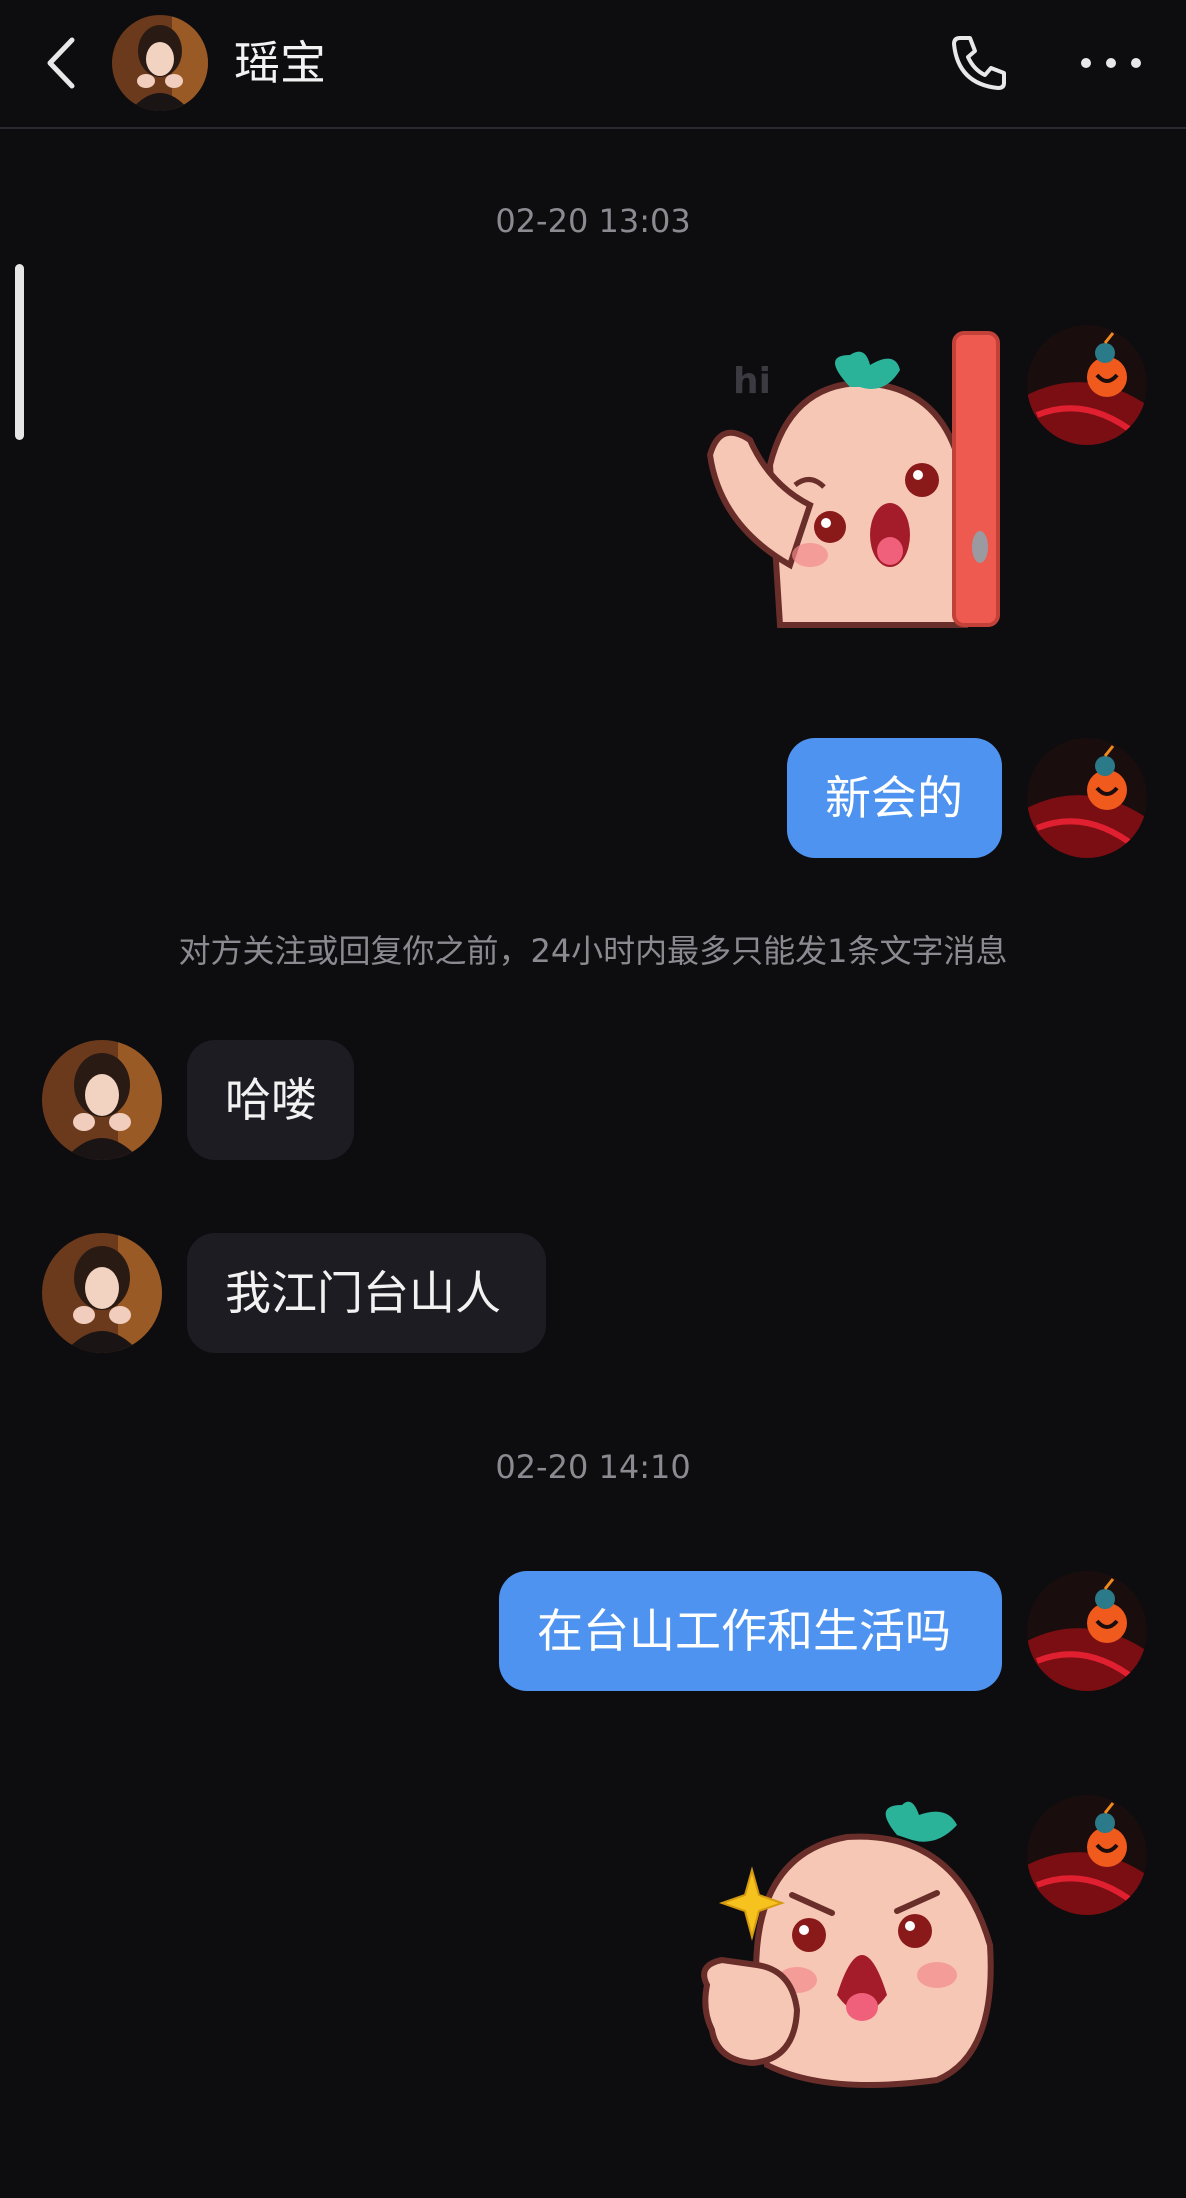 The height and width of the screenshot is (2198, 1186). I want to click on more-dots-icon, so click(1111, 63).